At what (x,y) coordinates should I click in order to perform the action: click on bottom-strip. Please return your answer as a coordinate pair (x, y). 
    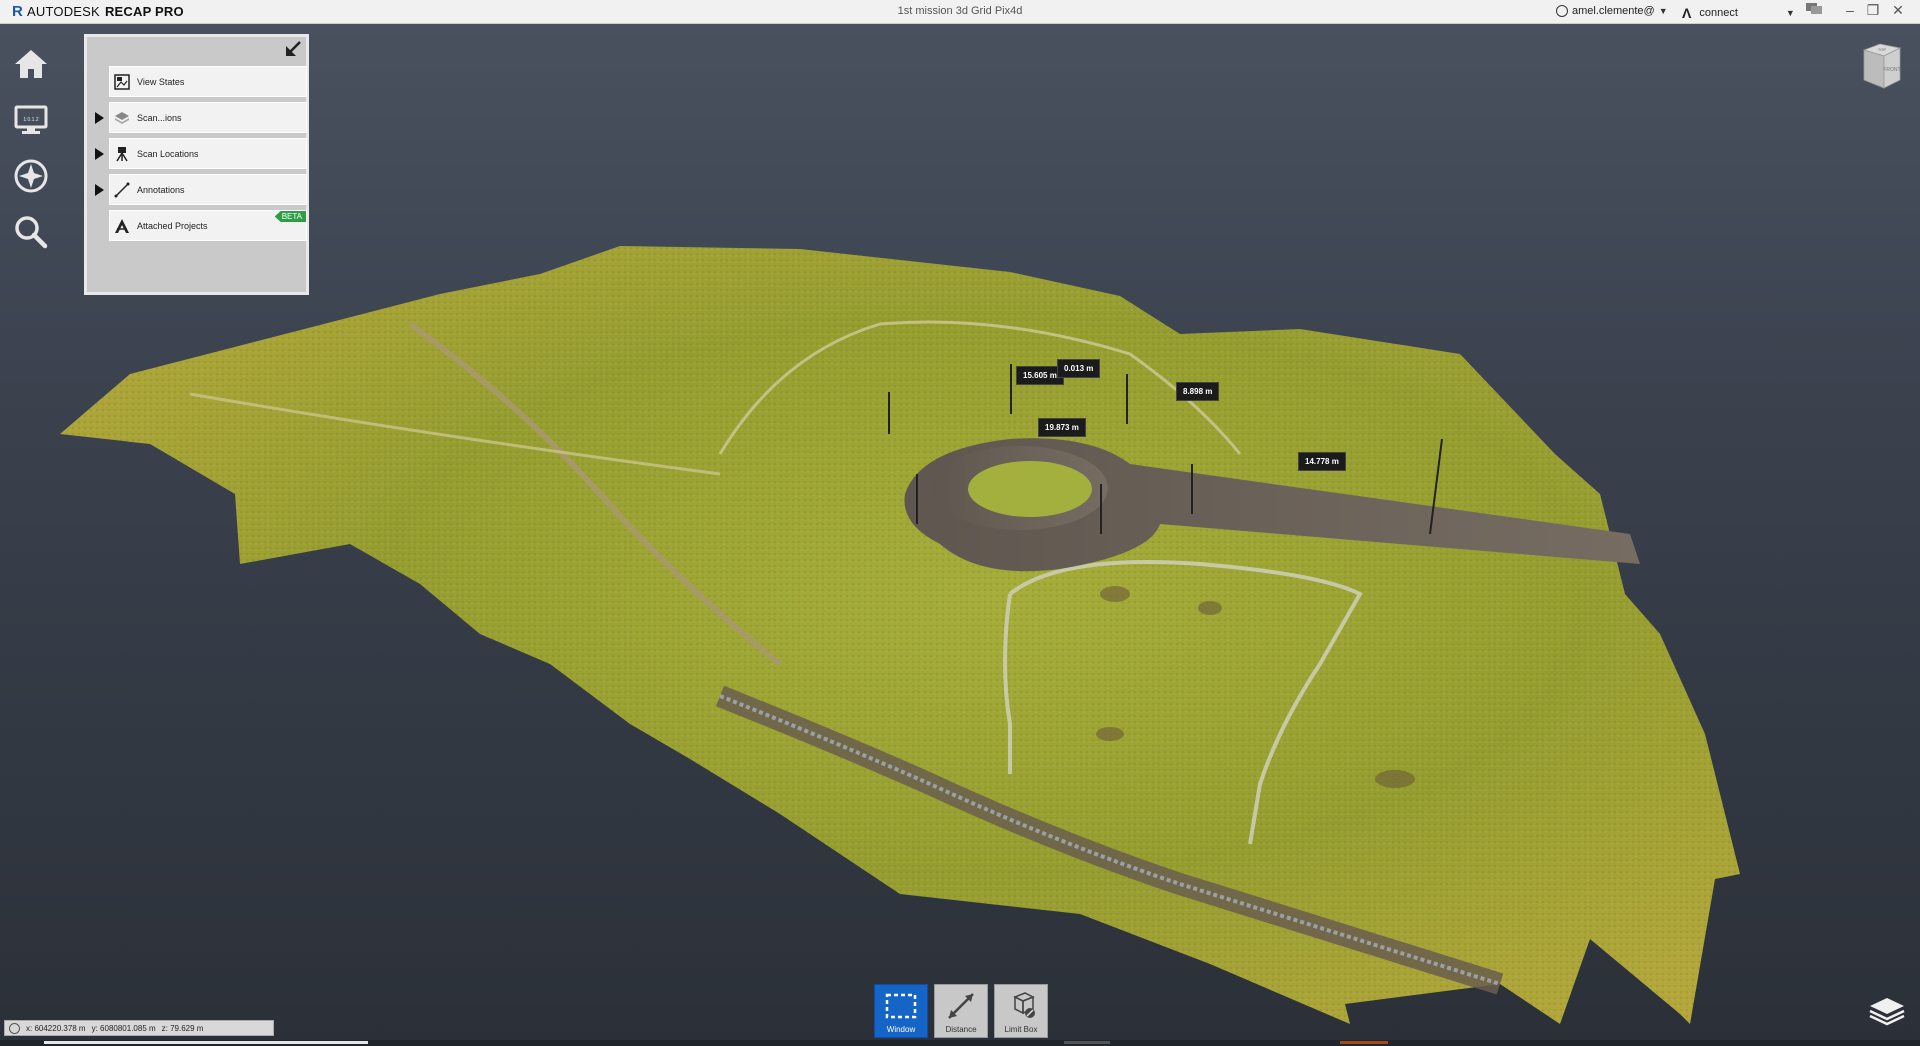
    Looking at the image, I should click on (960, 1043).